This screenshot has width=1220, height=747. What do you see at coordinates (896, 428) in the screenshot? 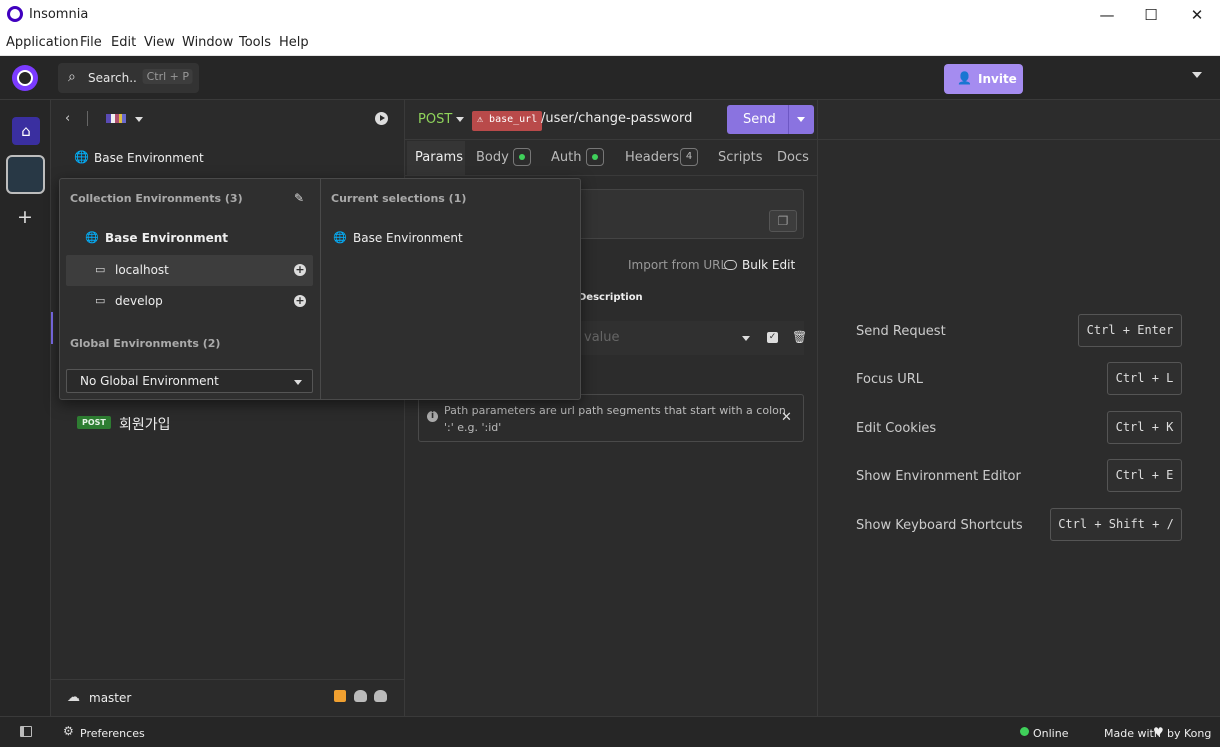
I see `shortcut-label-edit-cookies: Edit Cookies` at bounding box center [896, 428].